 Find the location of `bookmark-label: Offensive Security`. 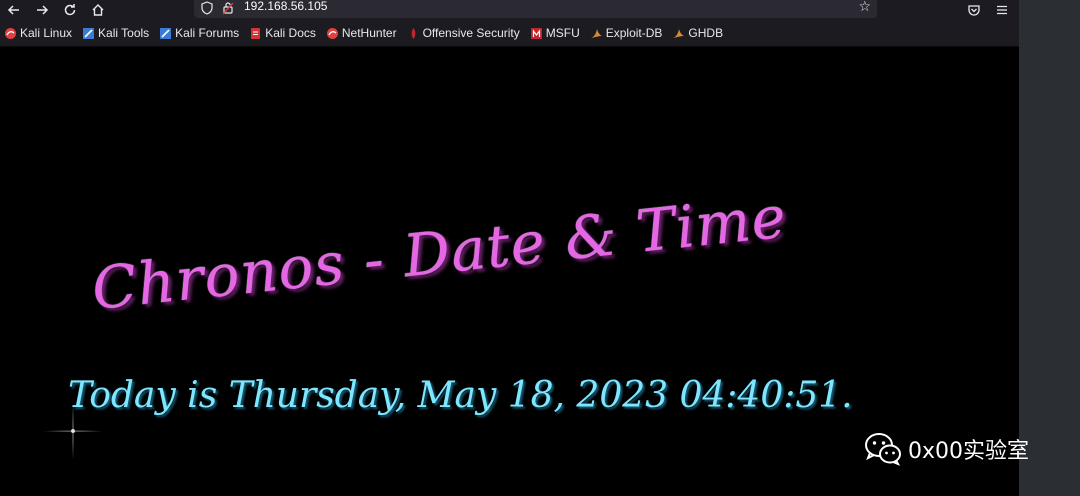

bookmark-label: Offensive Security is located at coordinates (471, 33).